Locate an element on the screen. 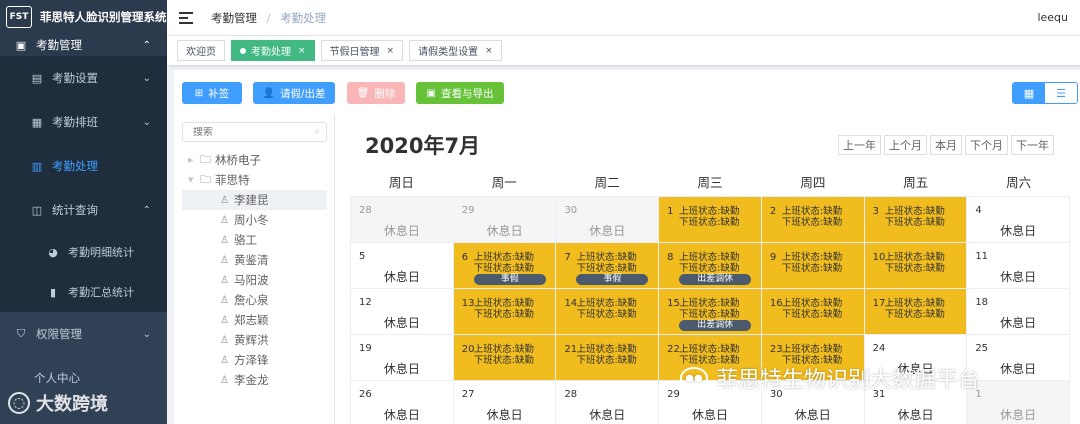  calendar-day-cell: 1 上班状态:缺勤 下班状态:缺勤 is located at coordinates (710, 220).